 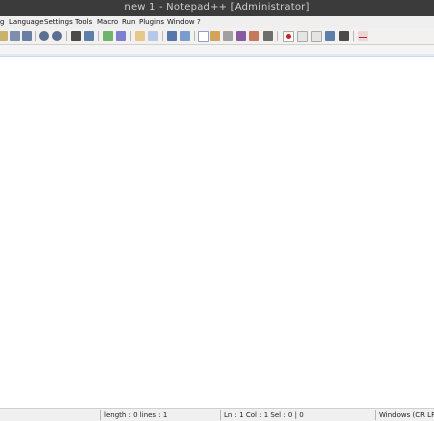 What do you see at coordinates (140, 36) in the screenshot?
I see `sync-v-icon` at bounding box center [140, 36].